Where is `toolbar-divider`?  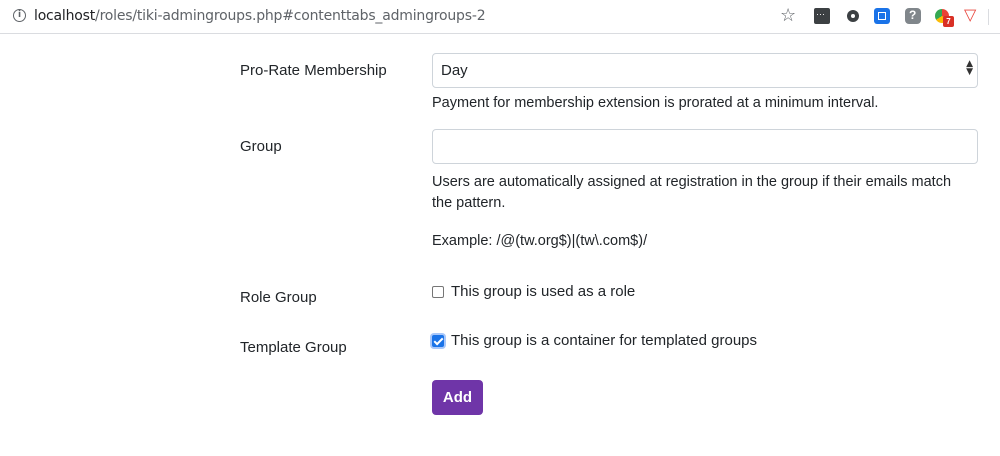 toolbar-divider is located at coordinates (988, 17).